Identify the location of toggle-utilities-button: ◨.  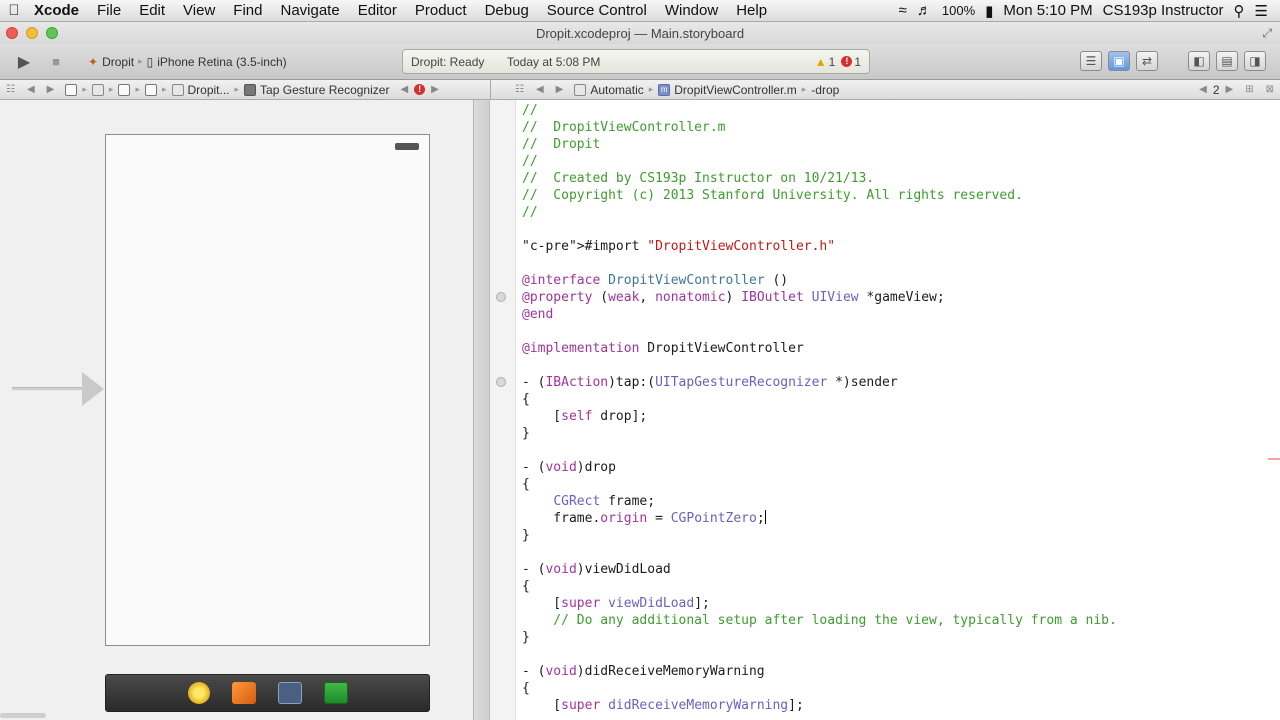
(1255, 61).